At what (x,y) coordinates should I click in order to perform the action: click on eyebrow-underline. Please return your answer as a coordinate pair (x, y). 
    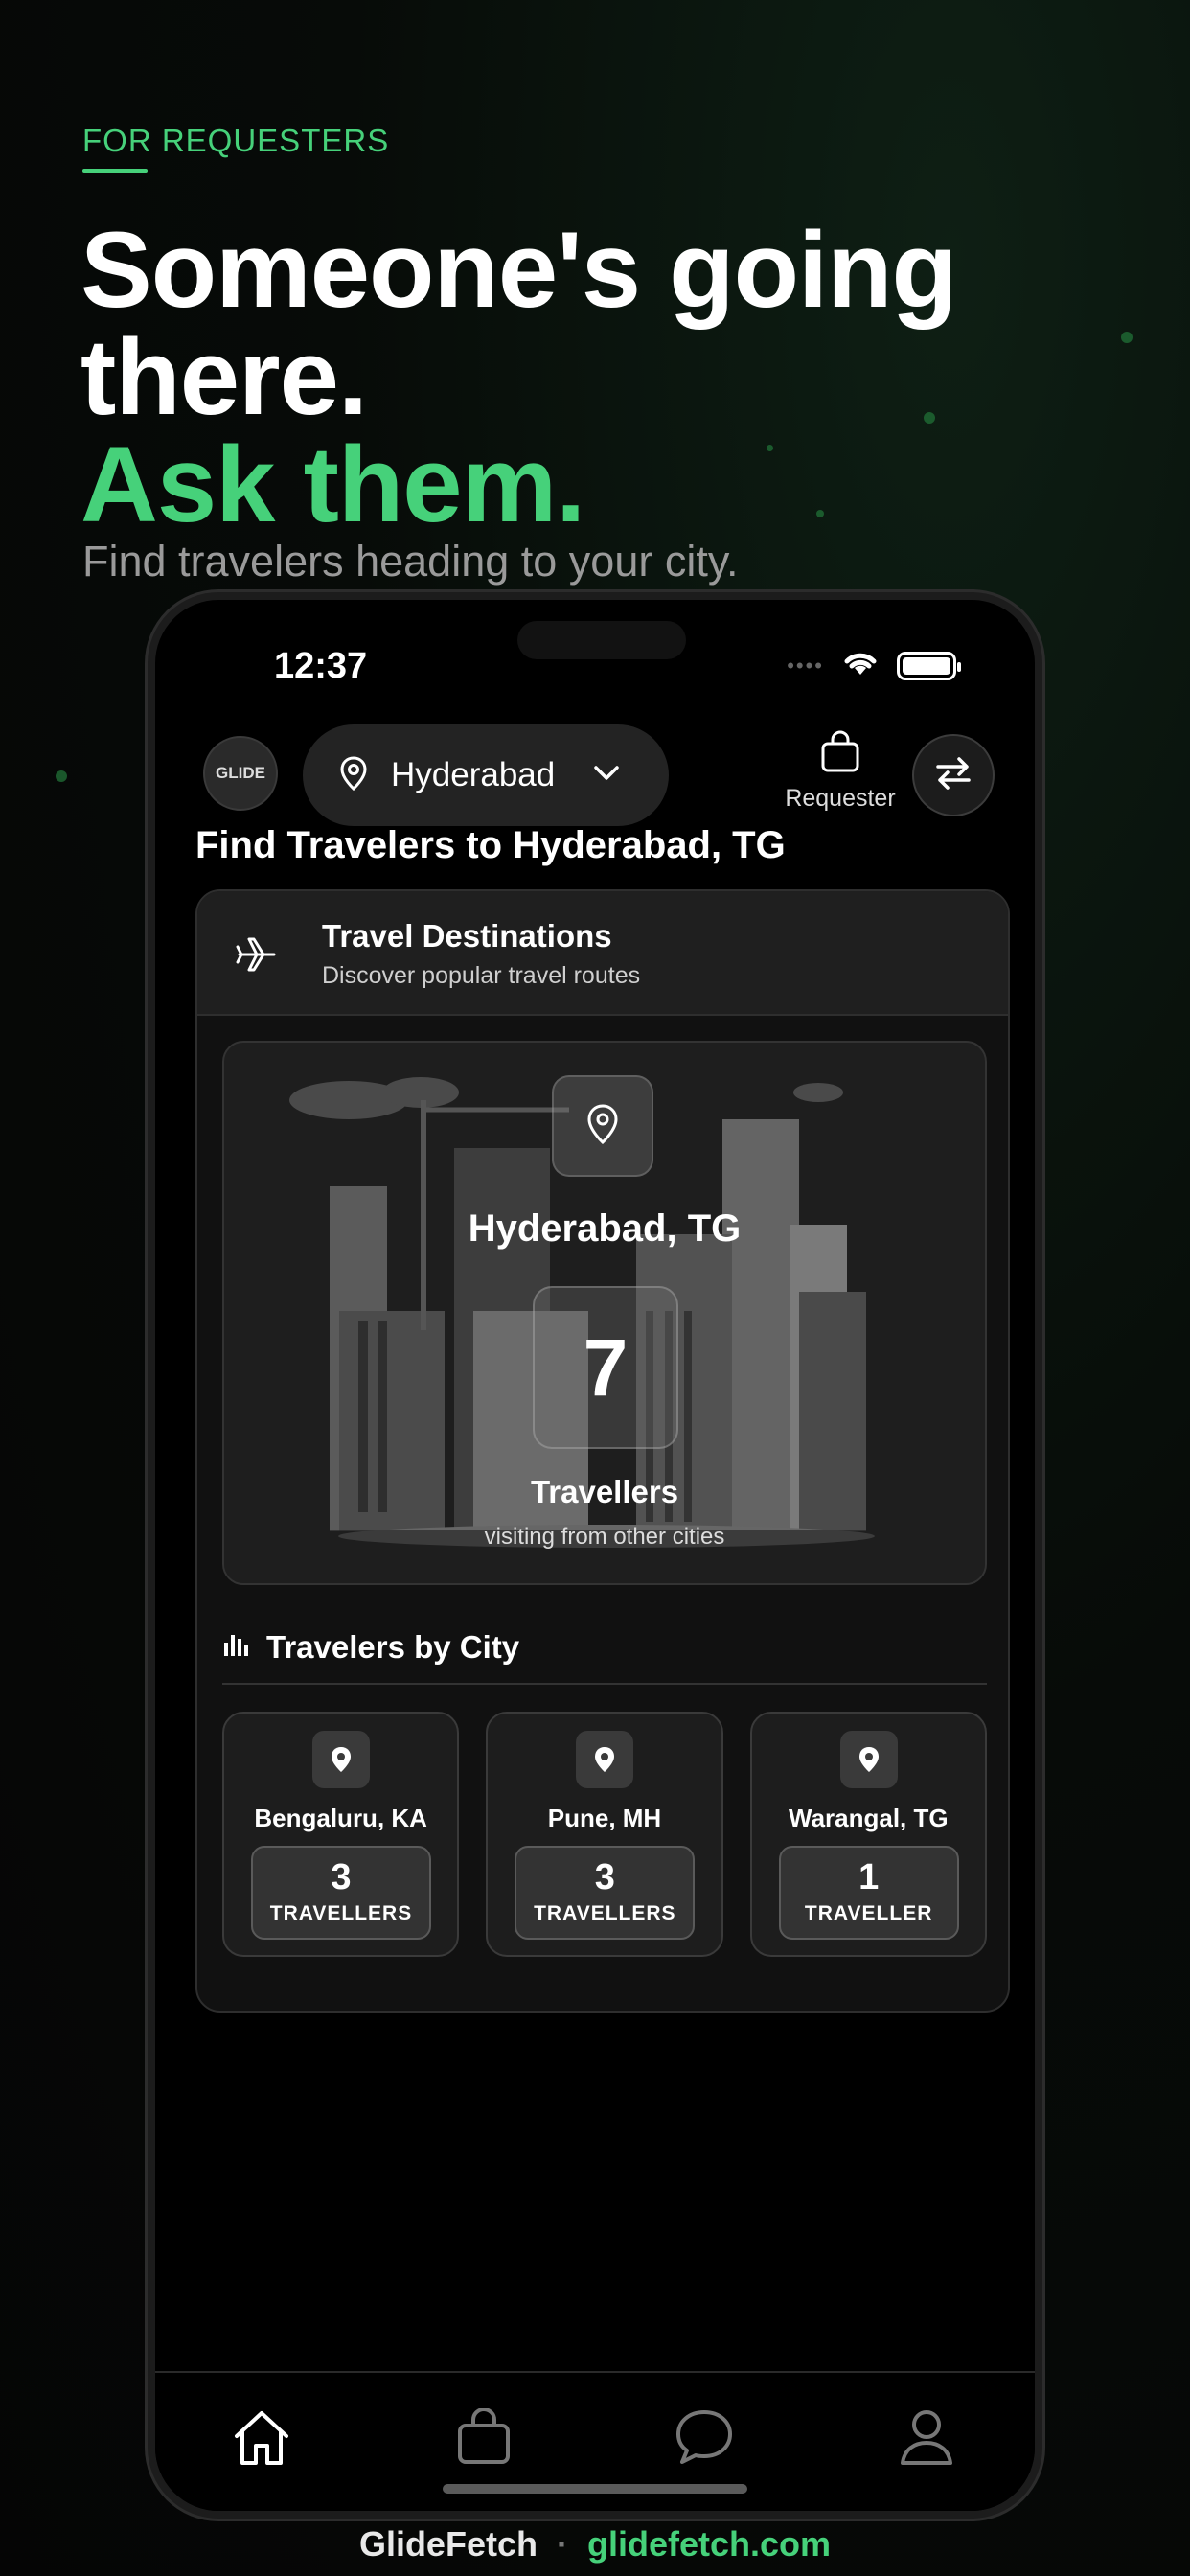
    Looking at the image, I should click on (115, 170).